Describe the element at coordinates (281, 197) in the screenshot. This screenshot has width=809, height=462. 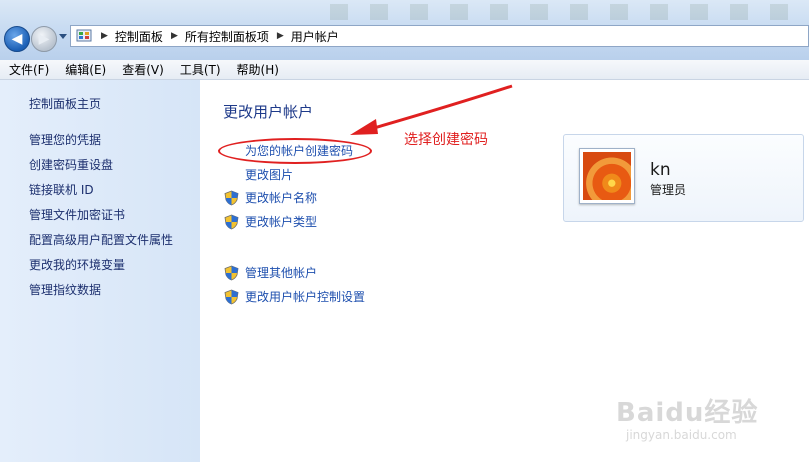
I see `task-label: 更改帐户名称` at that location.